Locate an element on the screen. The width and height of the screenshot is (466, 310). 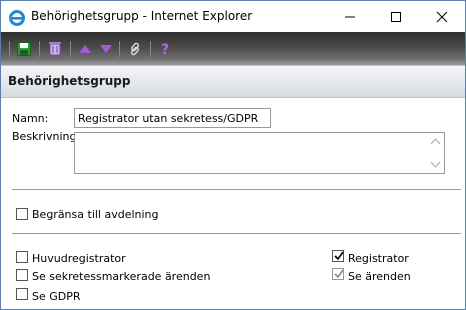
link-icon is located at coordinates (135, 48).